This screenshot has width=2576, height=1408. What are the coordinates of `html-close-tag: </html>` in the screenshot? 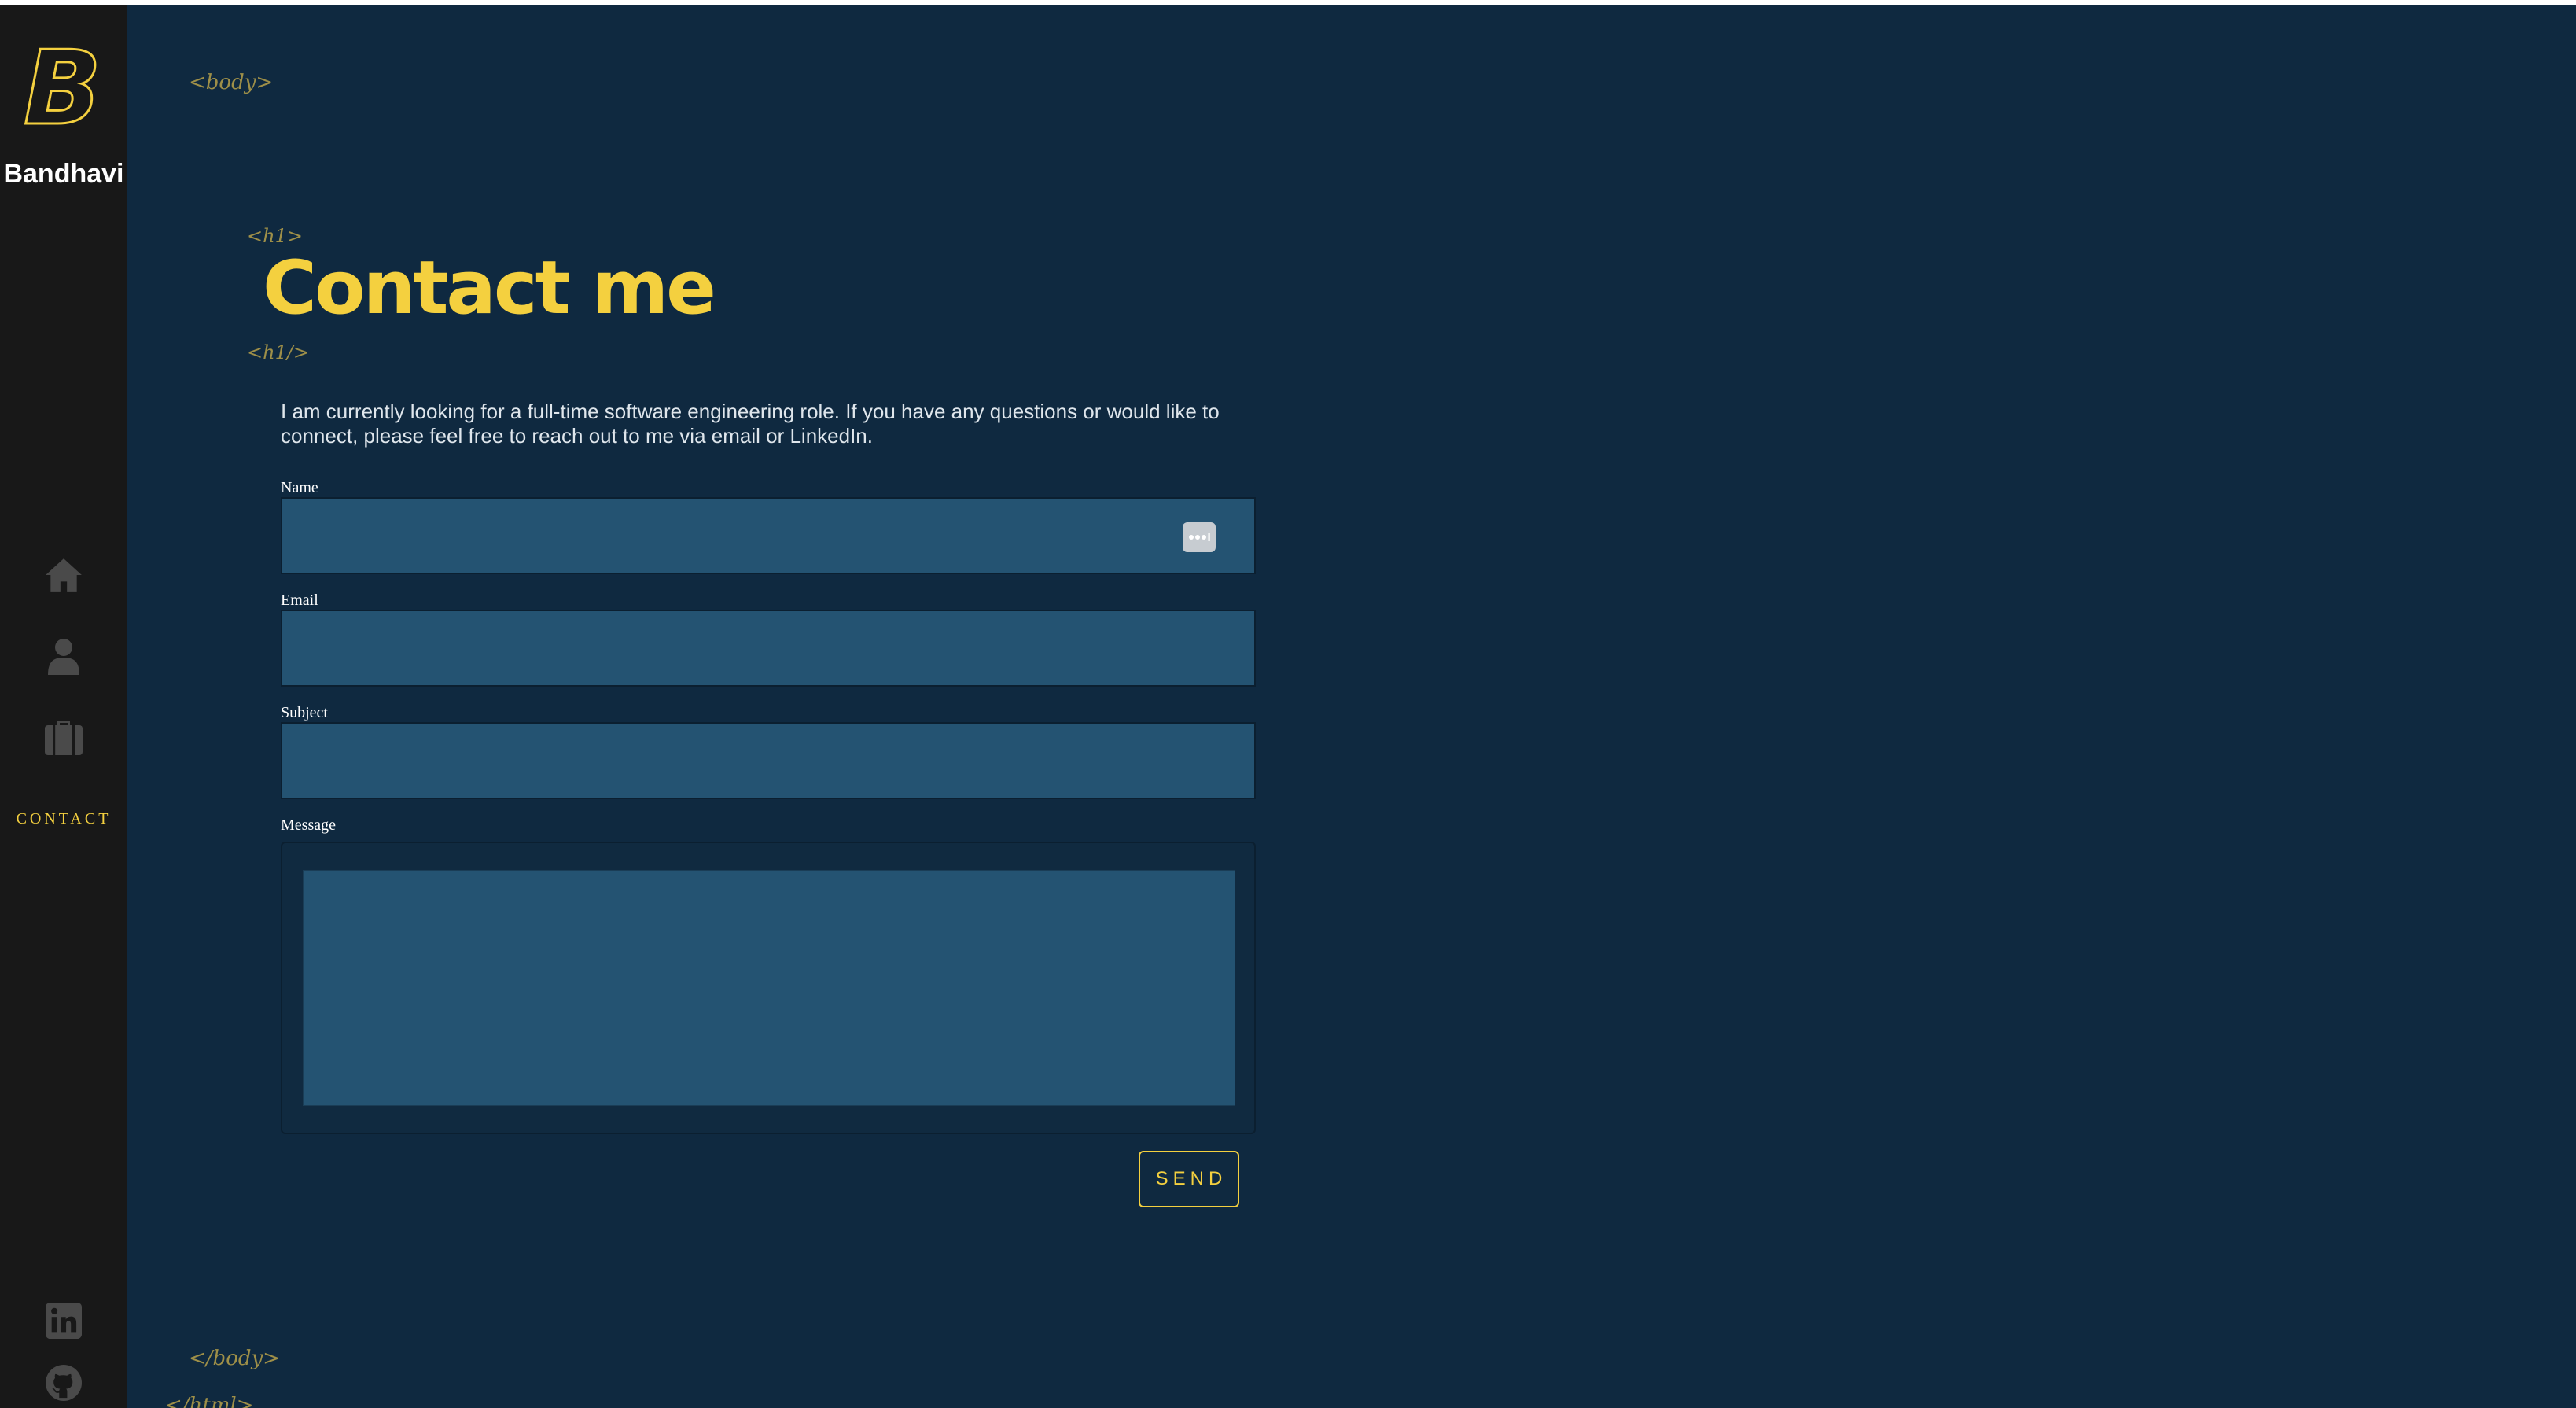 It's located at (210, 1401).